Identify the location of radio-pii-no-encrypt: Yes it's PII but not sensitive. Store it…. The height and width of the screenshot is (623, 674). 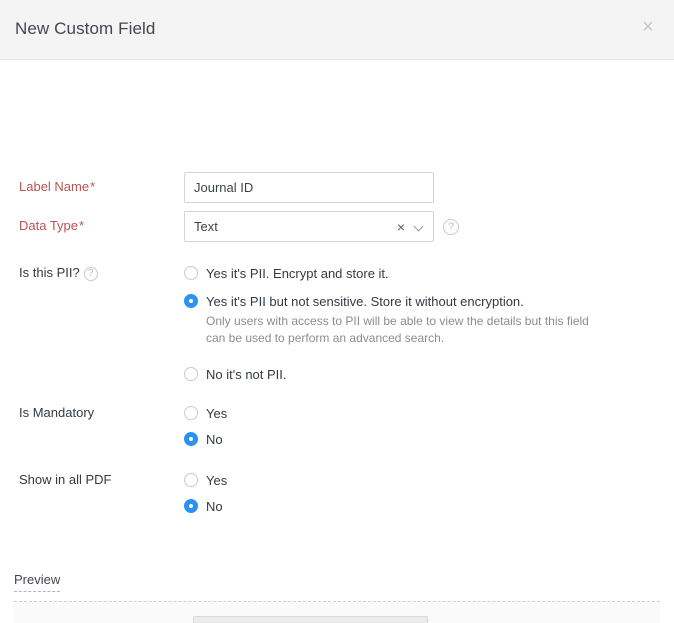
(354, 302).